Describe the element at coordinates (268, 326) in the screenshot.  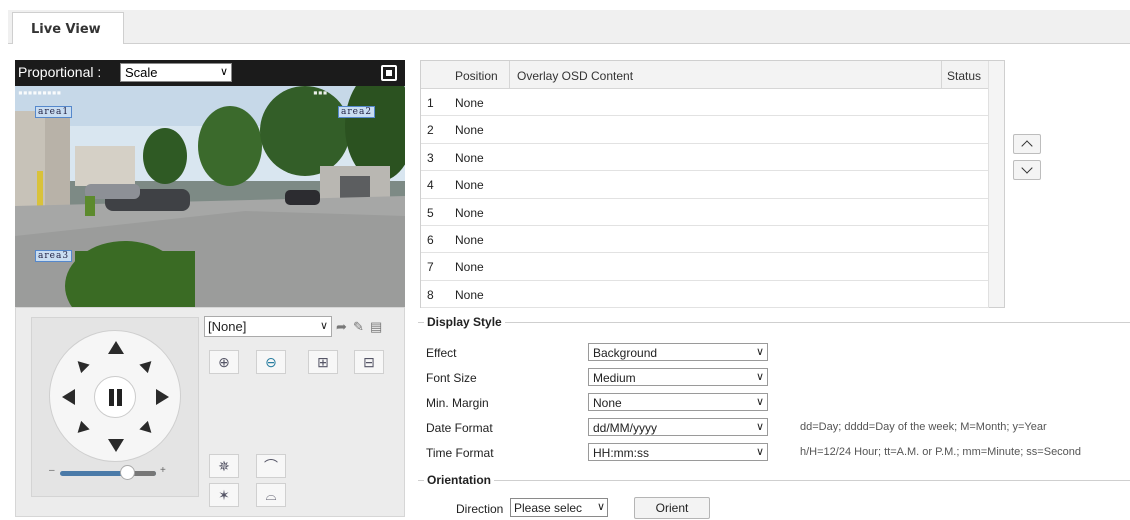
I see `preset-select: [None] ∨` at that location.